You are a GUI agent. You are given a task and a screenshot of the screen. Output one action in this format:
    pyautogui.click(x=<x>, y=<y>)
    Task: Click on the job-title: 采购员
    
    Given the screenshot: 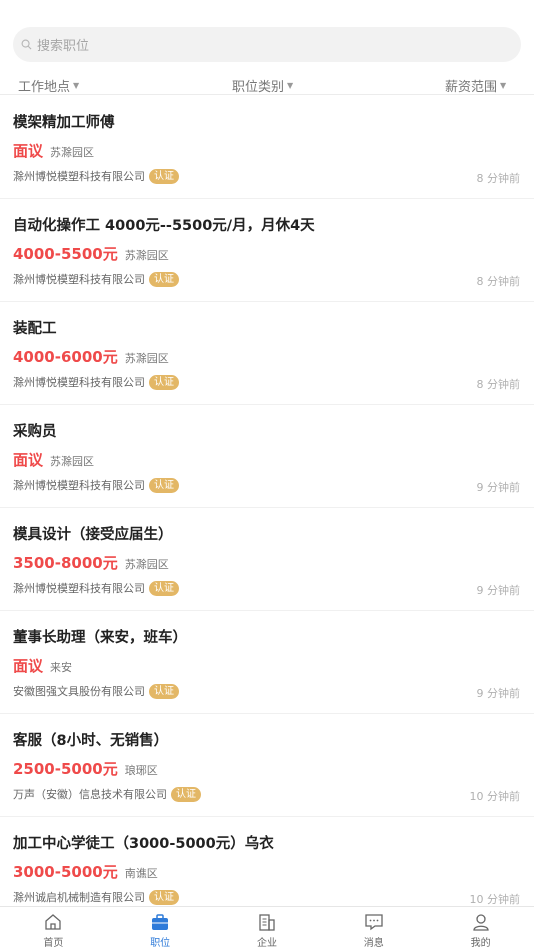 What is the action you would take?
    pyautogui.click(x=35, y=432)
    